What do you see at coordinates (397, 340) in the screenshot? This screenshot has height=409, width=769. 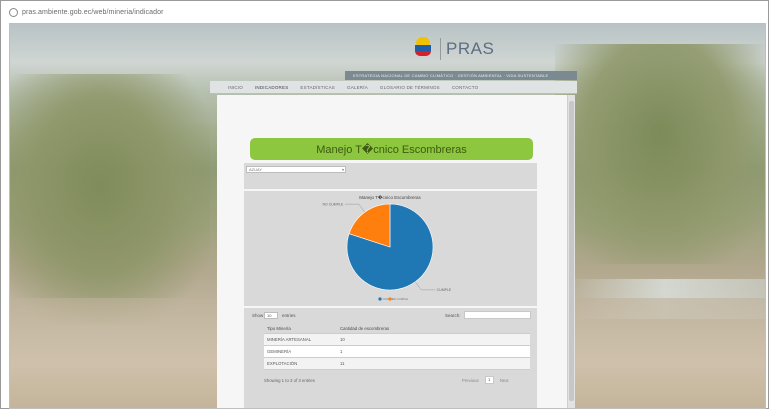 I see `table-row: MINERÍA ARTESANAL 10` at bounding box center [397, 340].